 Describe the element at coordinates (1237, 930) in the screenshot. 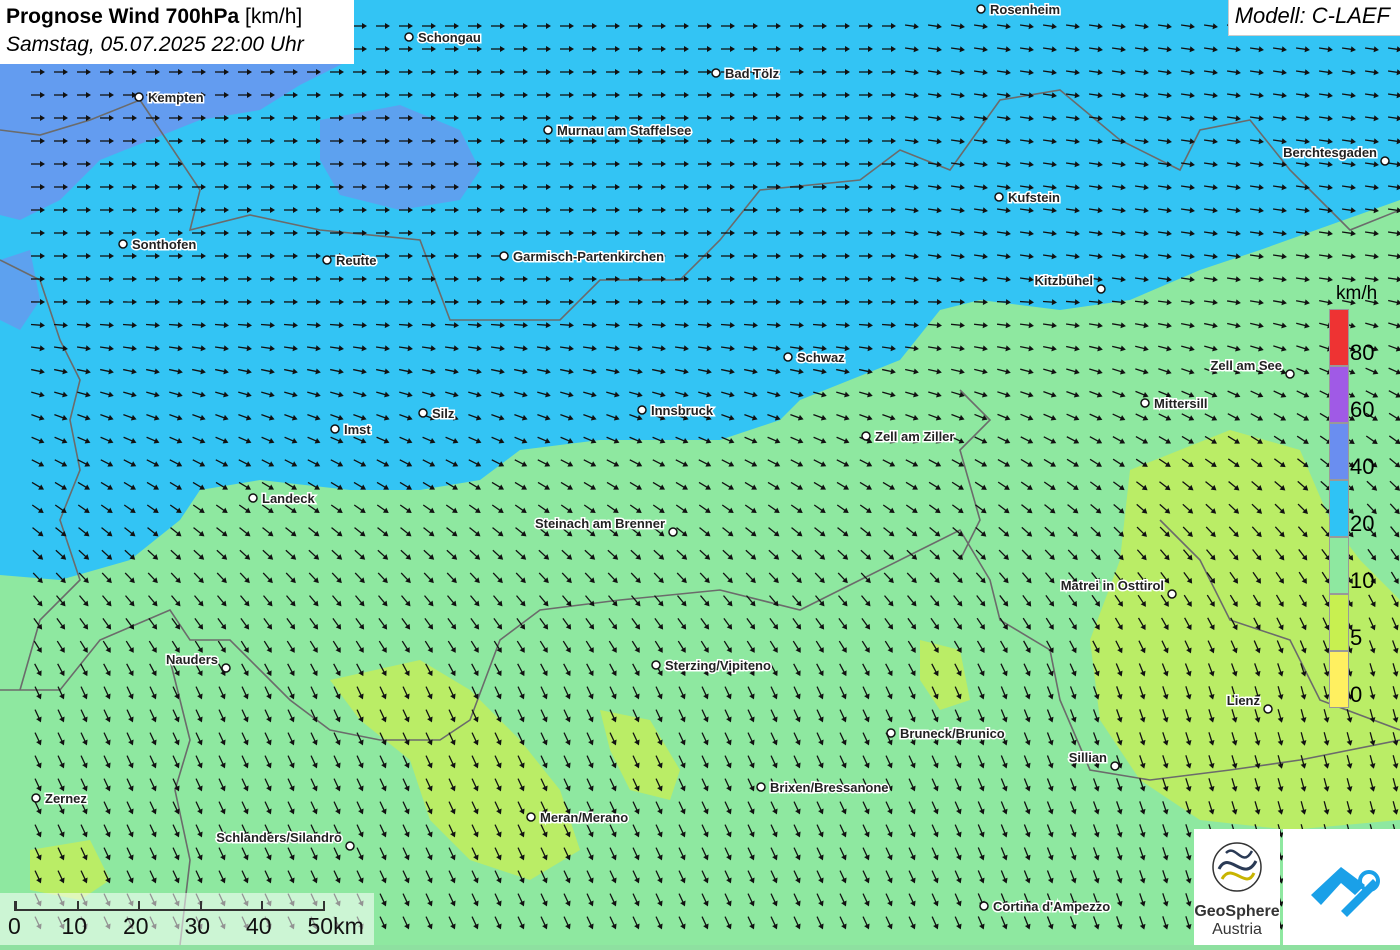

I see `geosphere-country: Austria` at that location.